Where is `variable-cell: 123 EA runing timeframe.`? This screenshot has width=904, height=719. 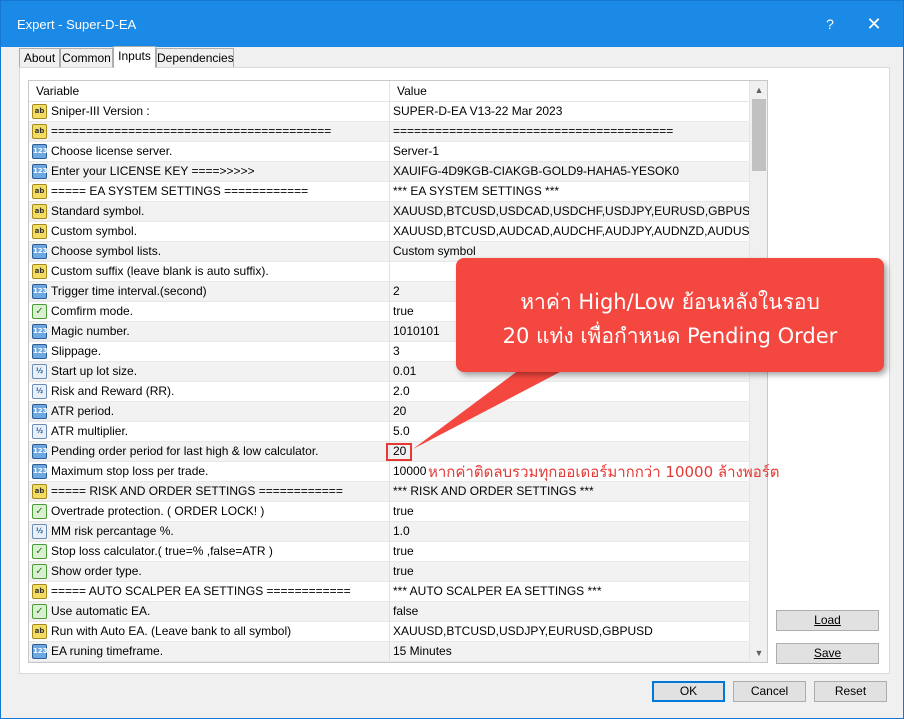
variable-cell: 123 EA runing timeframe. is located at coordinates (209, 651).